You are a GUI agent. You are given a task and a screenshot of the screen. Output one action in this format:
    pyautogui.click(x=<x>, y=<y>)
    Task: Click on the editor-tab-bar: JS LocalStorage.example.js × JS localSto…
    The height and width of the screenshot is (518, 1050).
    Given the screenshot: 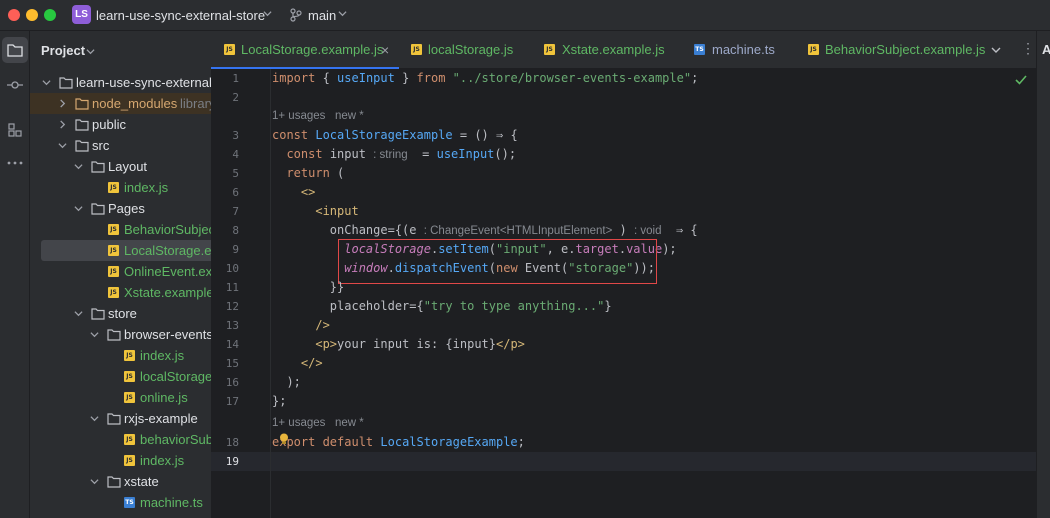 What is the action you would take?
    pyautogui.click(x=630, y=50)
    